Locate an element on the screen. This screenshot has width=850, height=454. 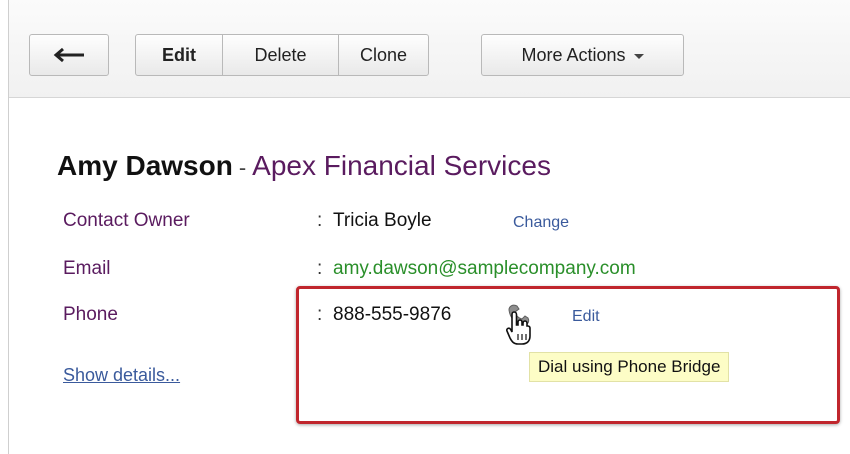
contact-name: Amy Dawson is located at coordinates (145, 165).